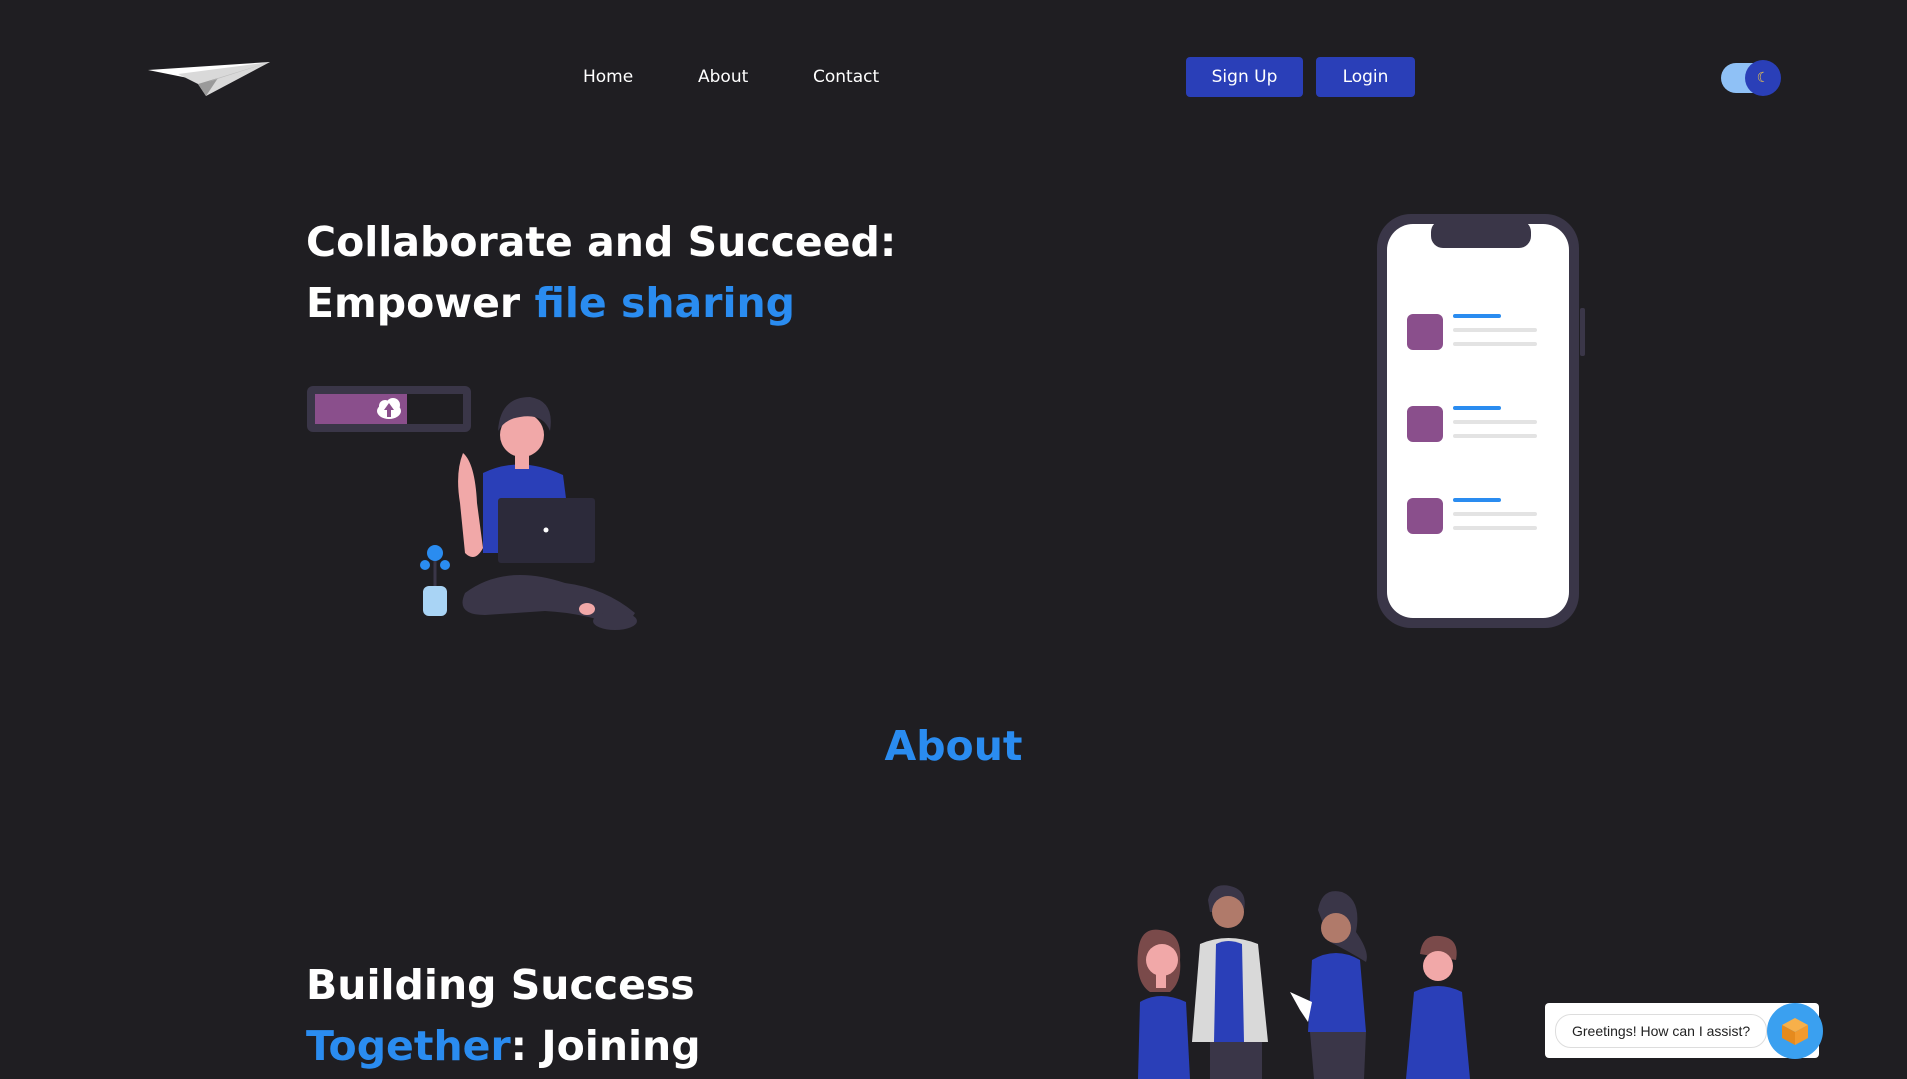  Describe the element at coordinates (723, 77) in the screenshot. I see `nav-about-link: About` at that location.